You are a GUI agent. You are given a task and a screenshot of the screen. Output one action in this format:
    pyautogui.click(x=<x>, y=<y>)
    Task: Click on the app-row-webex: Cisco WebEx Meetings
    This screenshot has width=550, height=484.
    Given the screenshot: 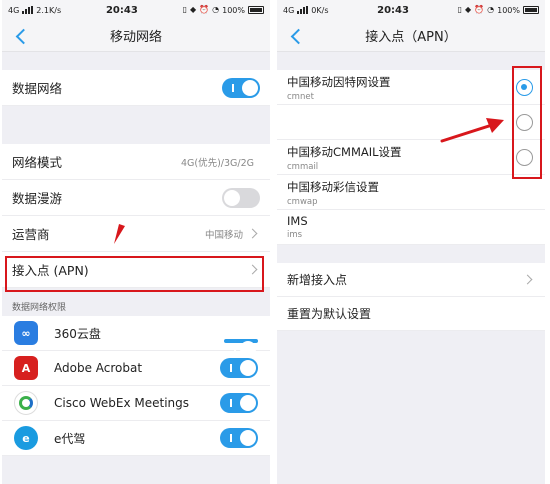 What is the action you would take?
    pyautogui.click(x=136, y=403)
    